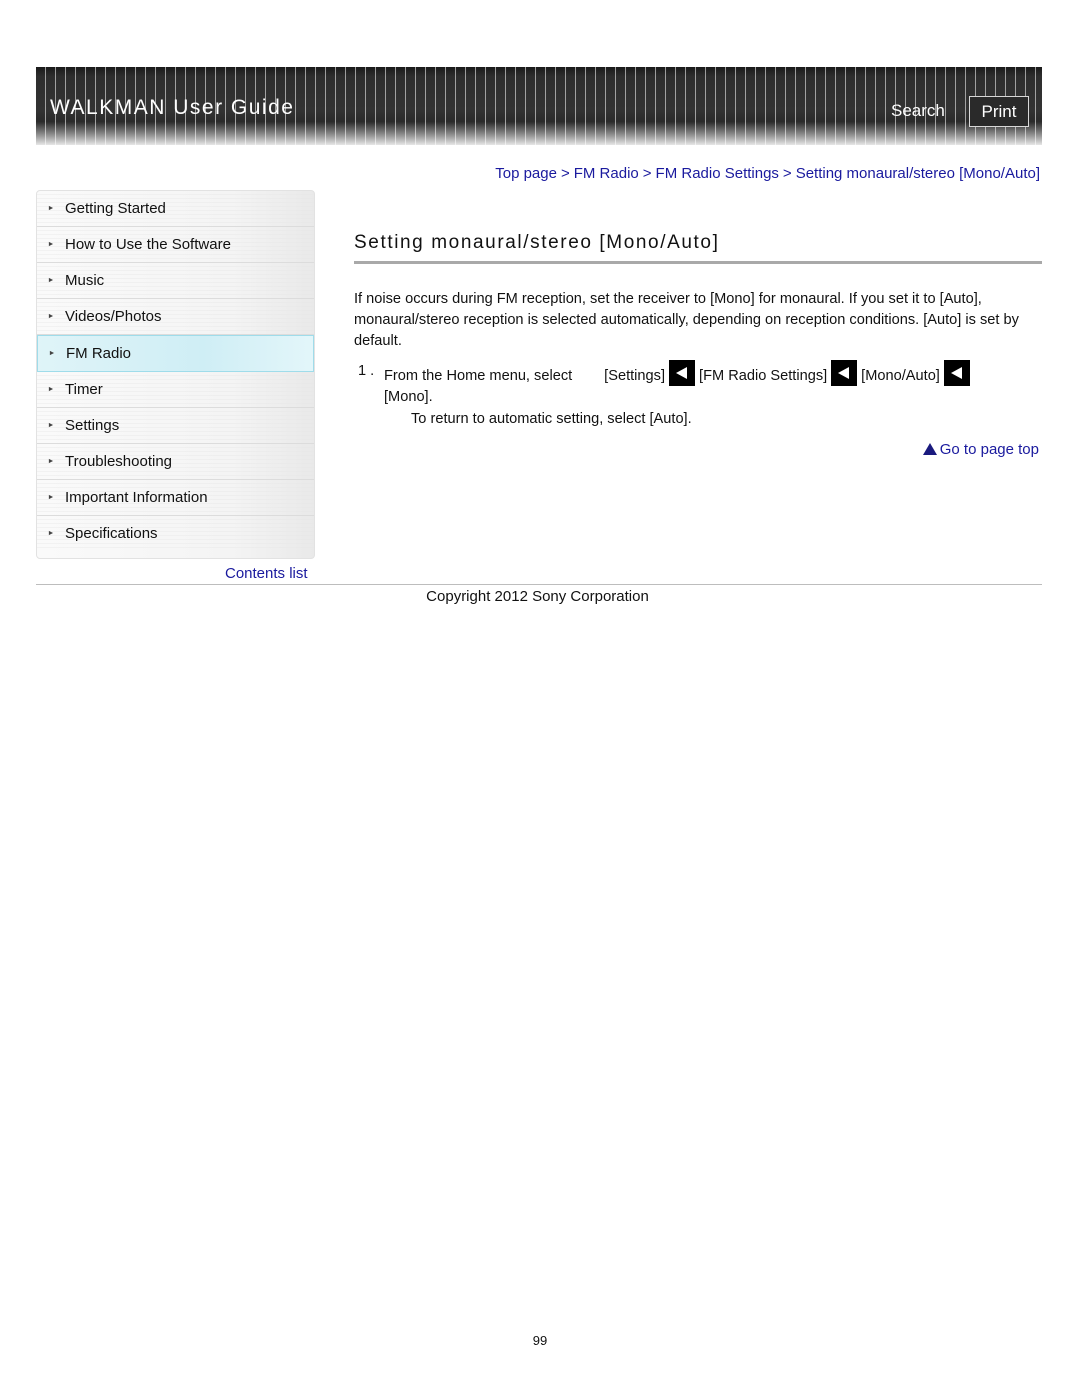  I want to click on sidebar-item-videos-photos: ► Videos/Photos, so click(175, 317).